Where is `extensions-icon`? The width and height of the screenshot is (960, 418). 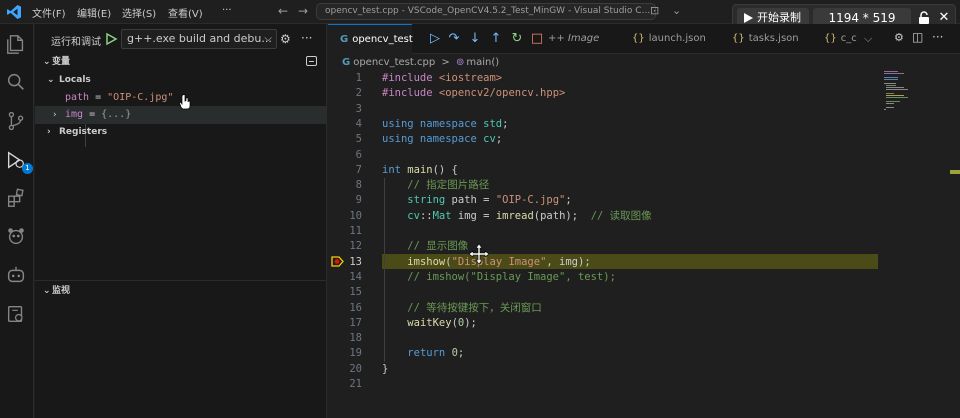 extensions-icon is located at coordinates (17, 199).